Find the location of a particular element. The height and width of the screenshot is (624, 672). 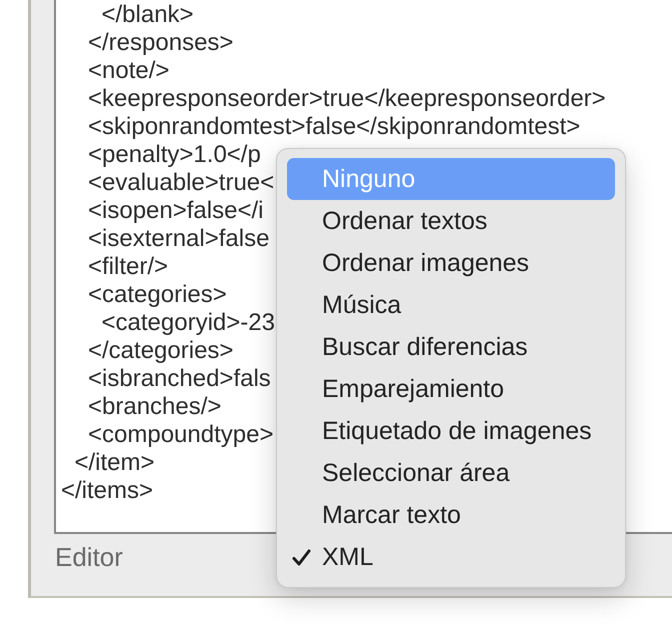

xml-line: <isexternal>false is located at coordinates (179, 239).